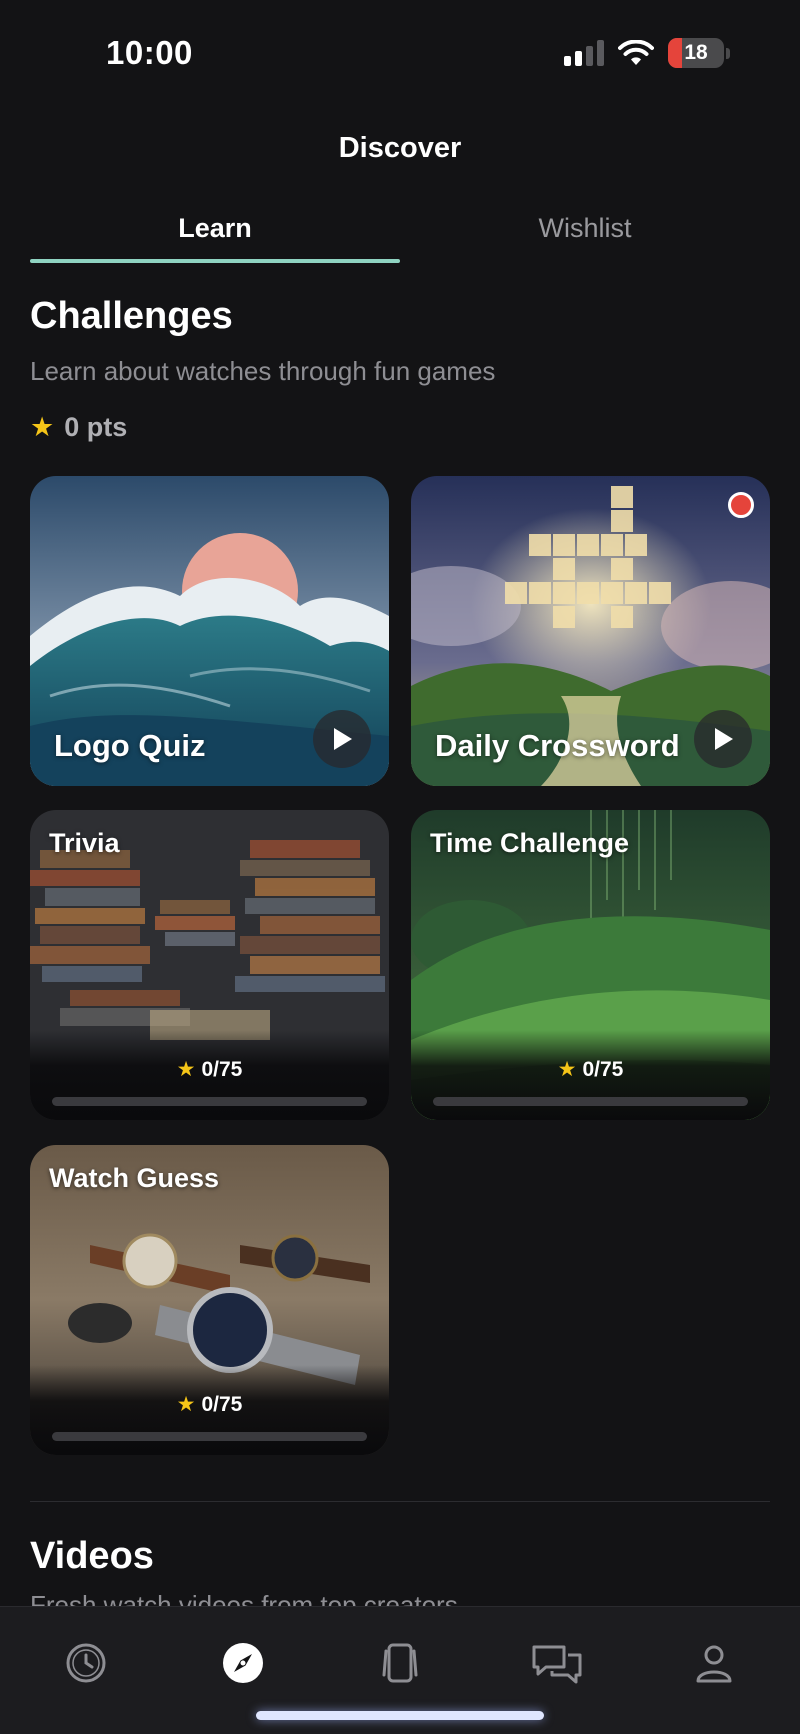 Image resolution: width=800 pixels, height=1734 pixels. Describe the element at coordinates (134, 1178) in the screenshot. I see `card-title: Watch Guess` at that location.